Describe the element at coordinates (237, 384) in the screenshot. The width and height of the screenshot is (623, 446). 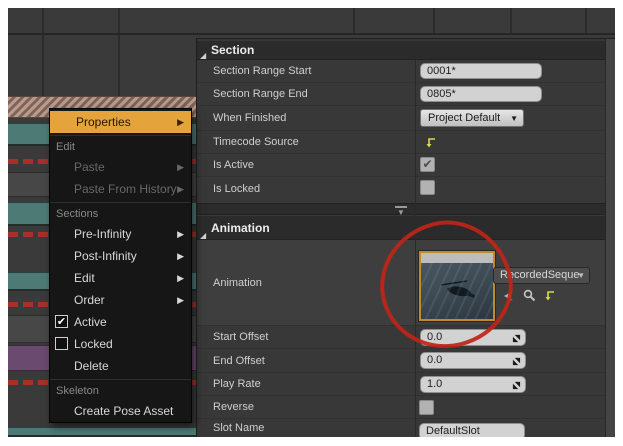
I see `property-label: Play Rate` at that location.